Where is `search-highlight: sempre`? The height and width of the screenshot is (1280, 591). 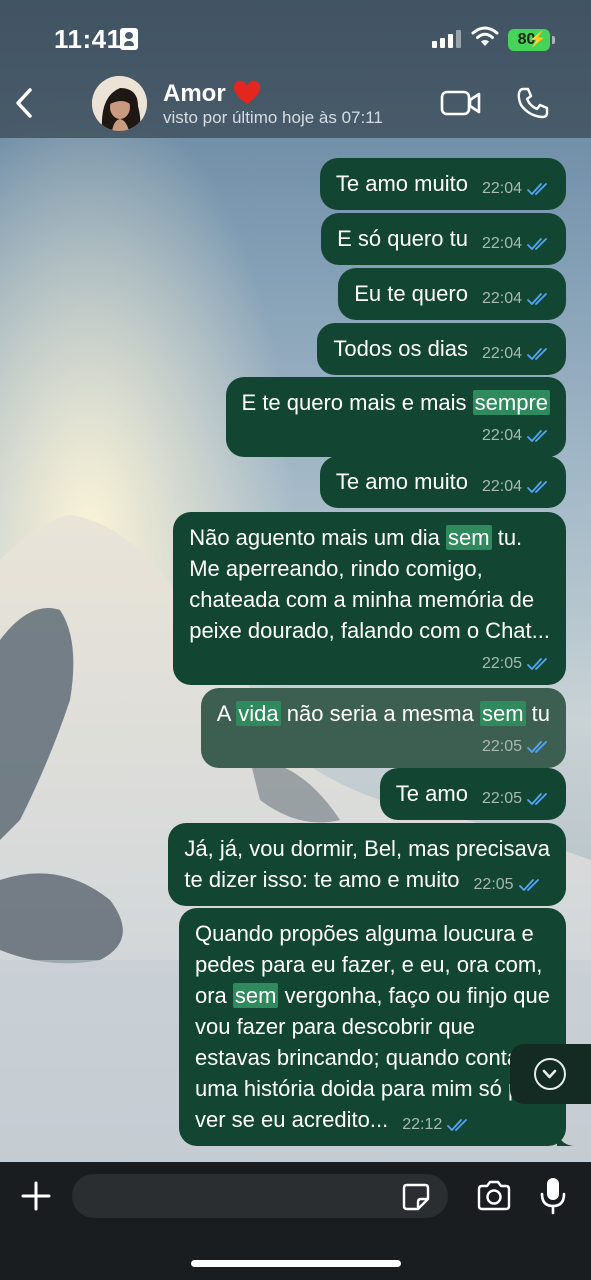 search-highlight: sempre is located at coordinates (511, 402).